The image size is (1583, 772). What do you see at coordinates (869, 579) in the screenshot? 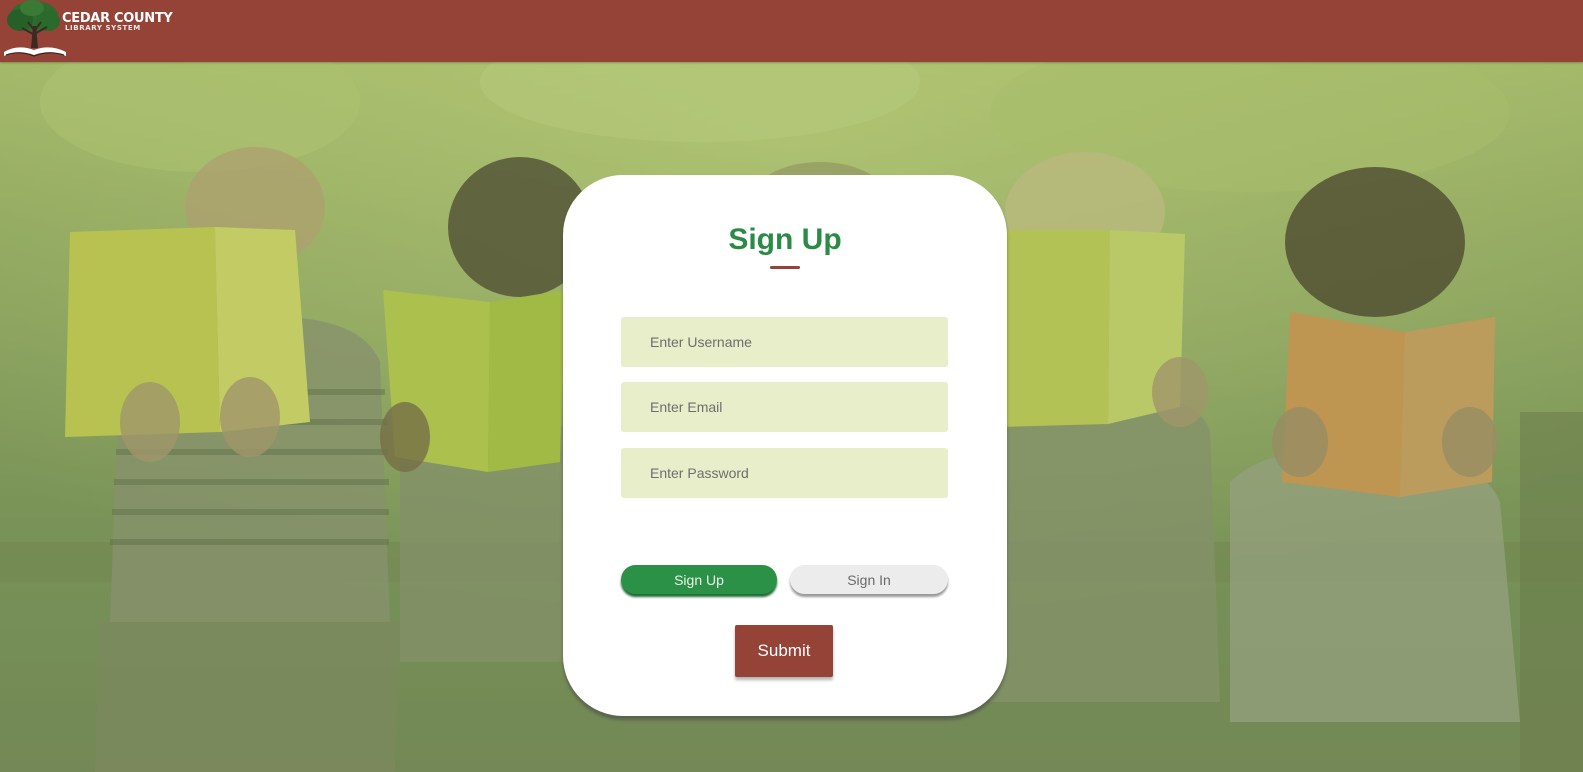
I see `signin-toggle-button: Sign In` at bounding box center [869, 579].